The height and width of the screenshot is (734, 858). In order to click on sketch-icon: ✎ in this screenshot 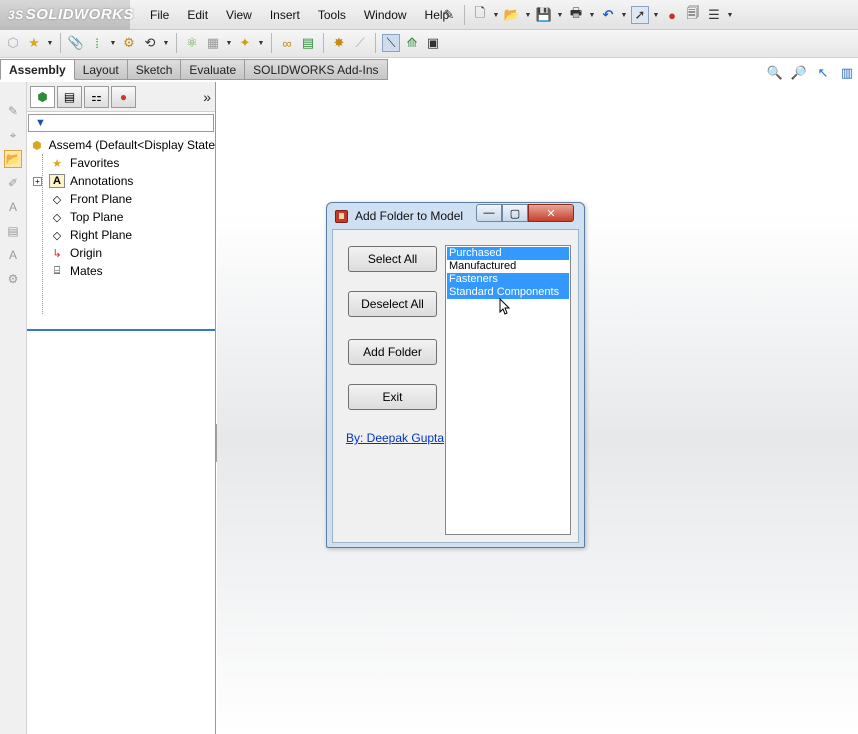, I will do `click(13, 111)`.